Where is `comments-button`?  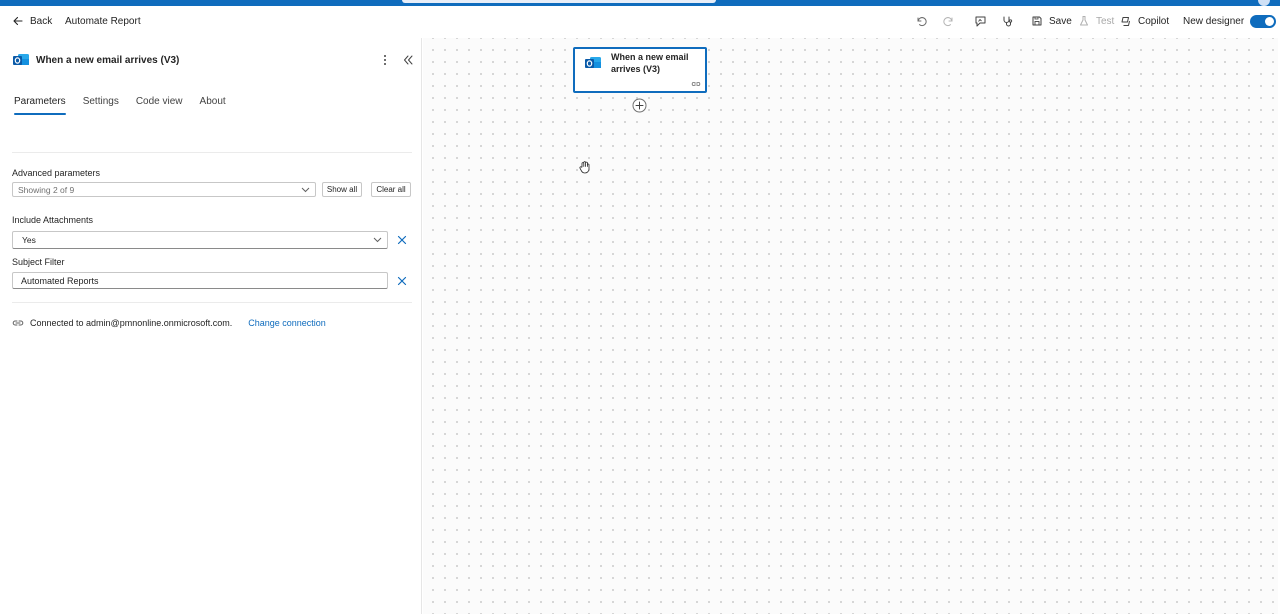
comments-button is located at coordinates (980, 21).